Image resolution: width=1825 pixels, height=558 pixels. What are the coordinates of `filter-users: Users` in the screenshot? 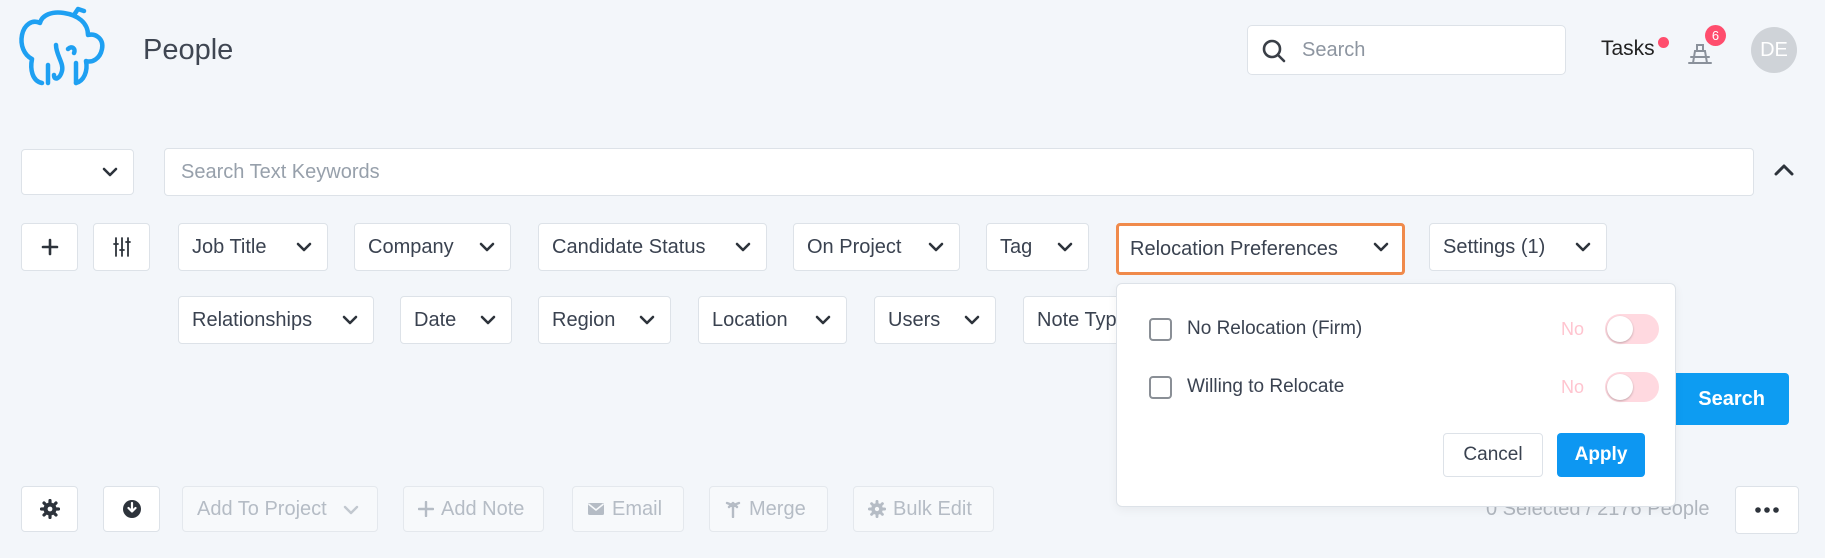 It's located at (935, 320).